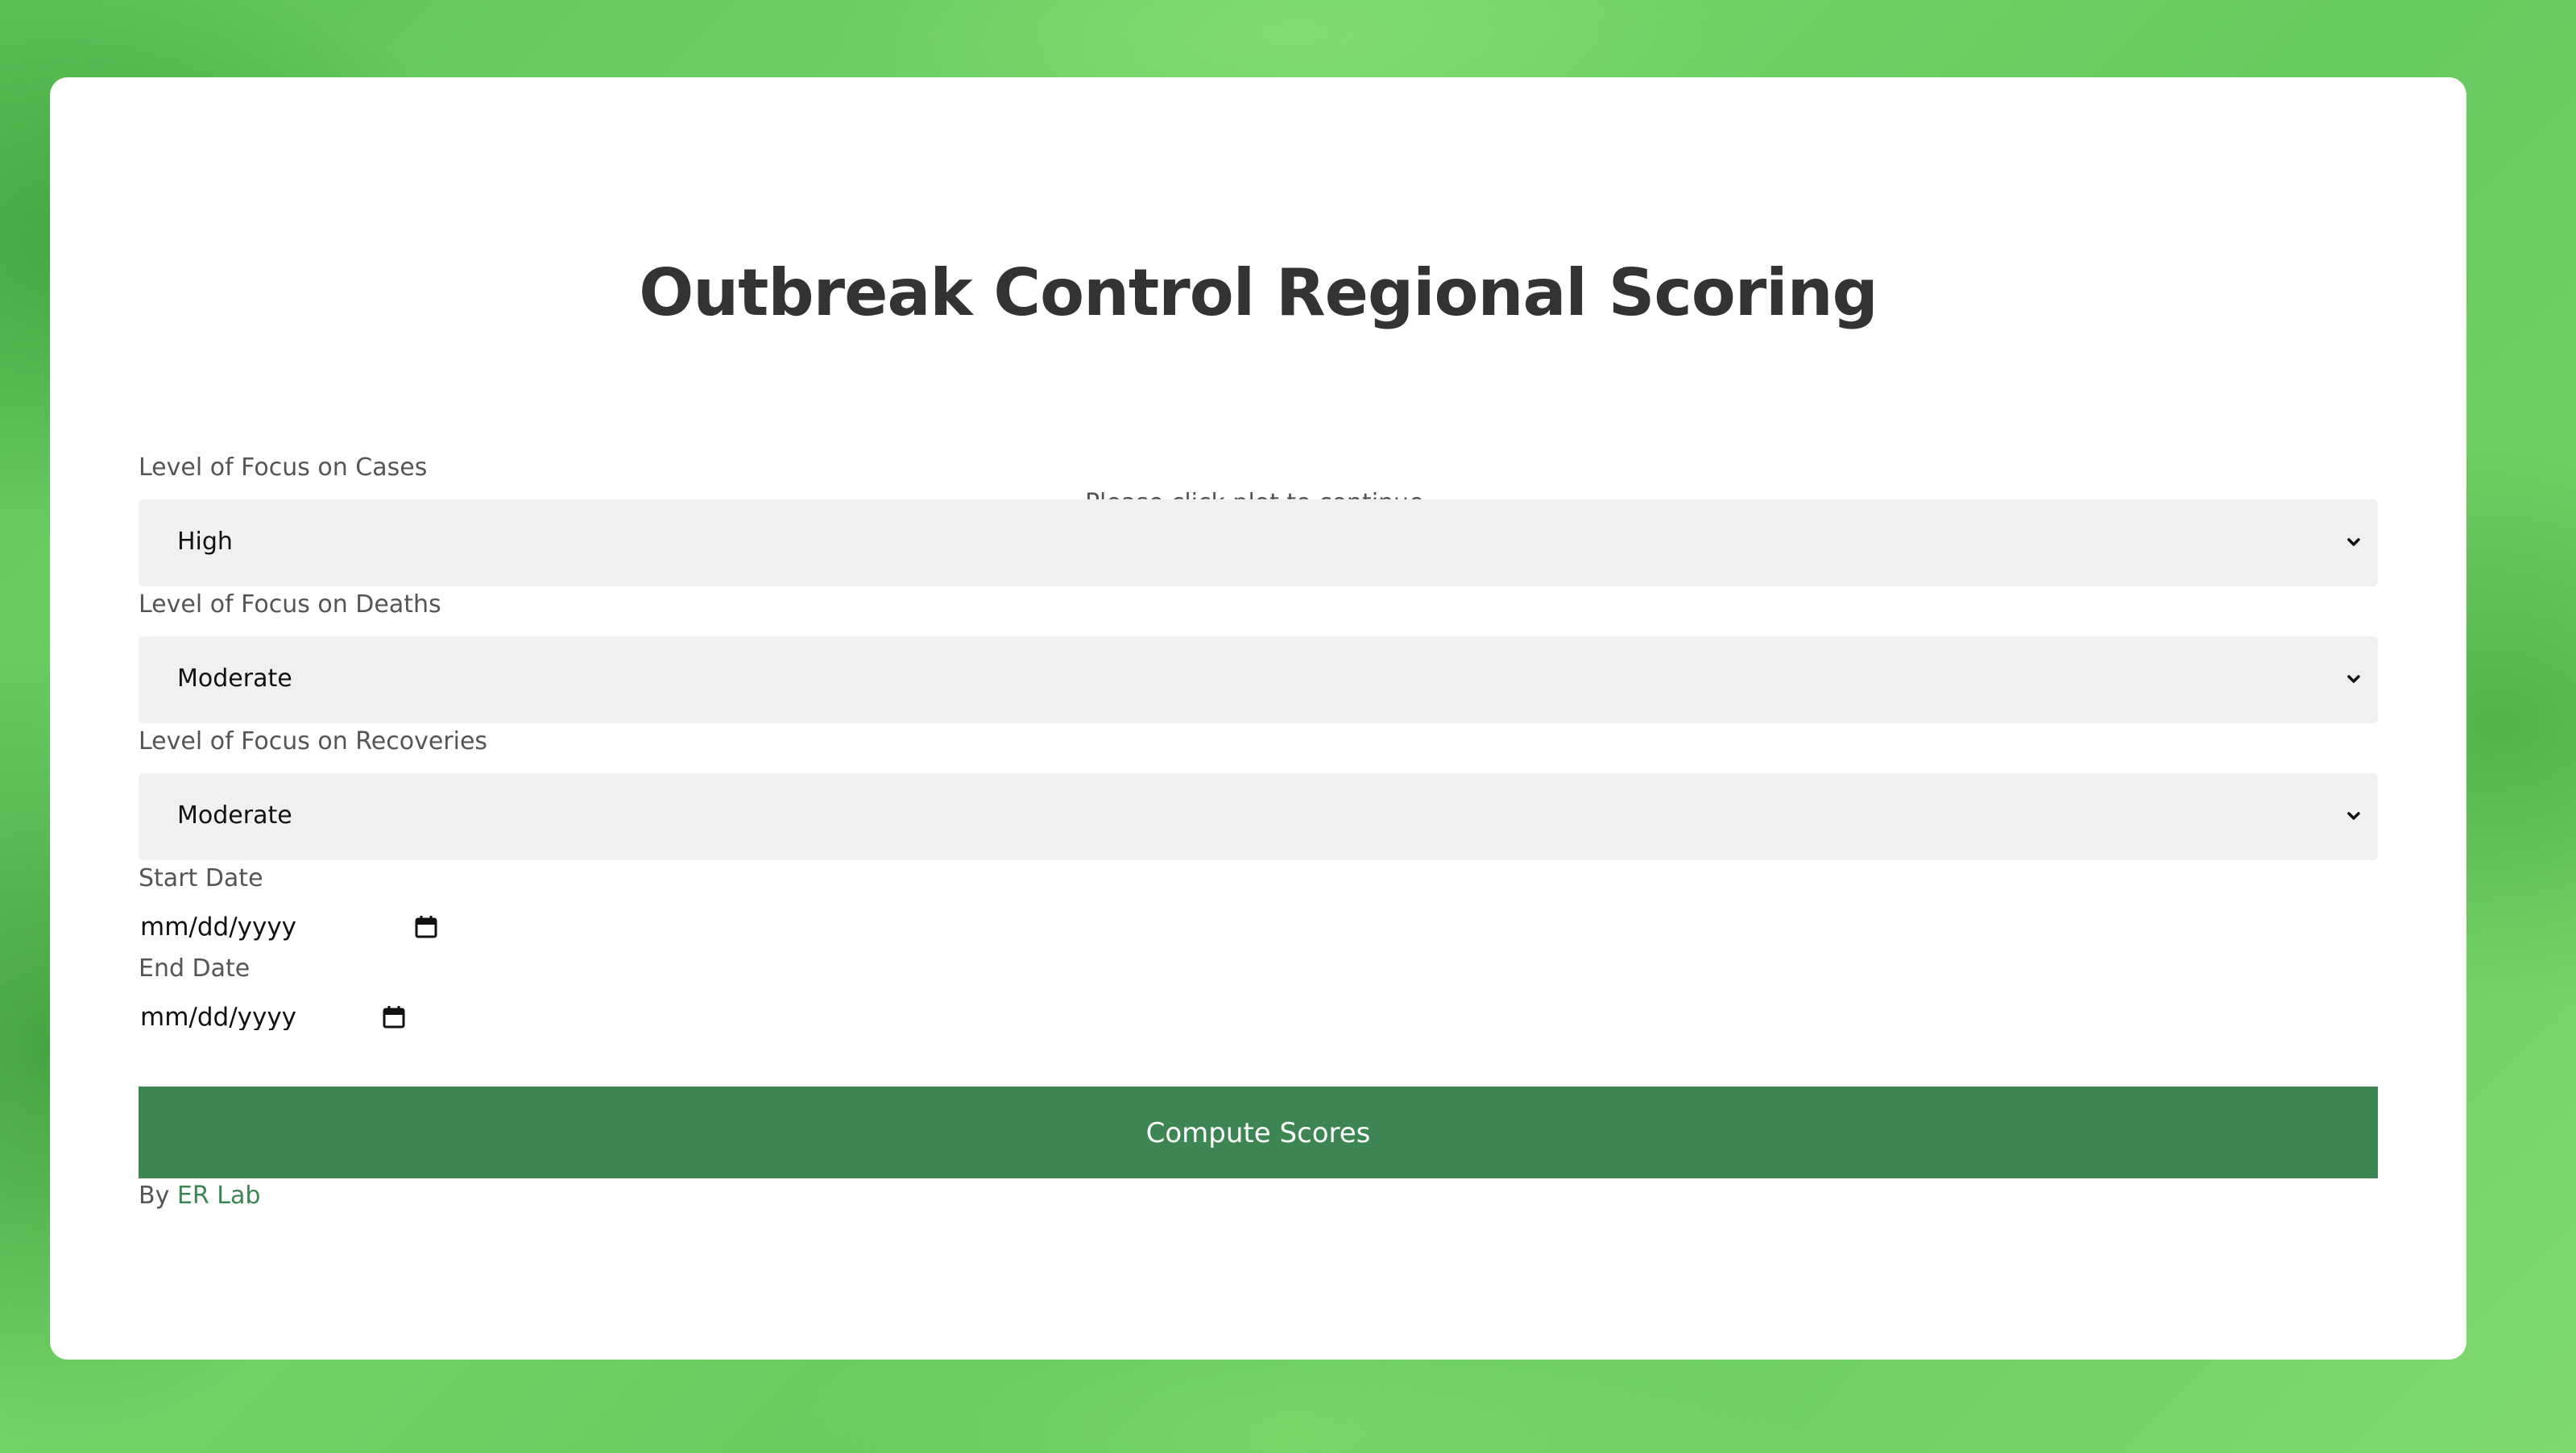 The image size is (2576, 1453). Describe the element at coordinates (1258, 816) in the screenshot. I see `recoveries-focus-select: Moderate` at that location.